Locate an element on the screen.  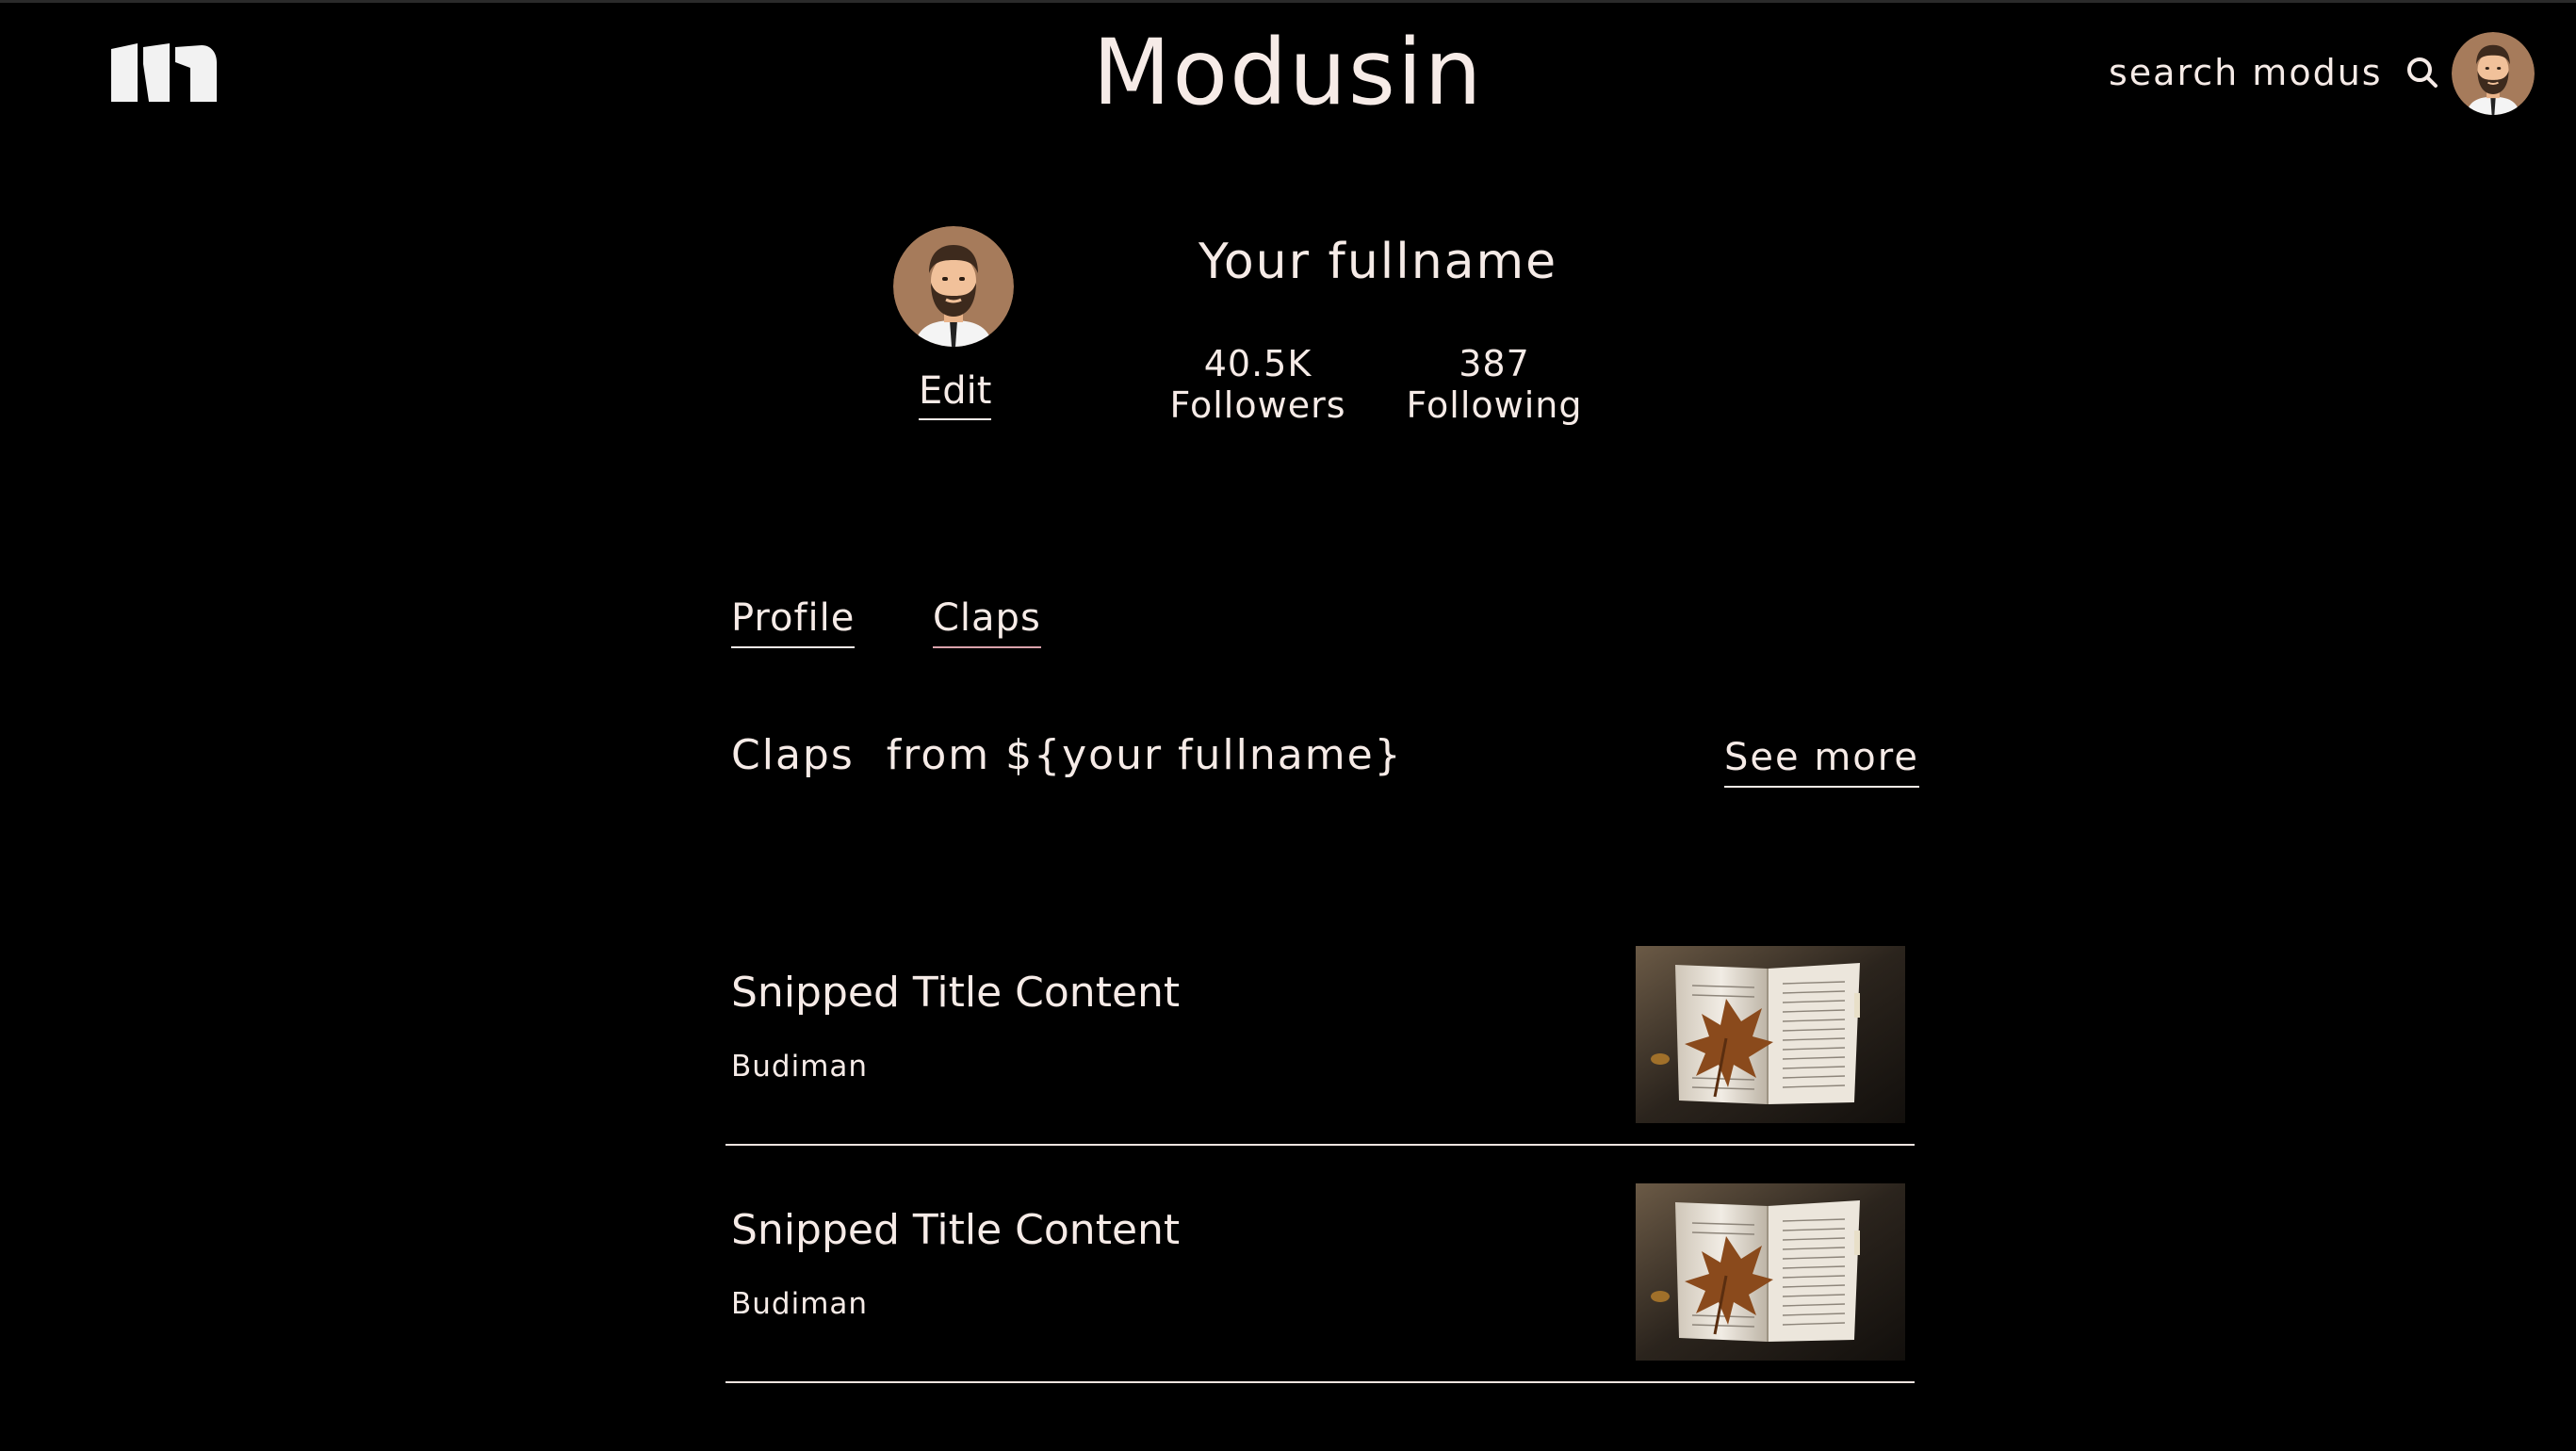
see-more-link: See more is located at coordinates (1821, 760).